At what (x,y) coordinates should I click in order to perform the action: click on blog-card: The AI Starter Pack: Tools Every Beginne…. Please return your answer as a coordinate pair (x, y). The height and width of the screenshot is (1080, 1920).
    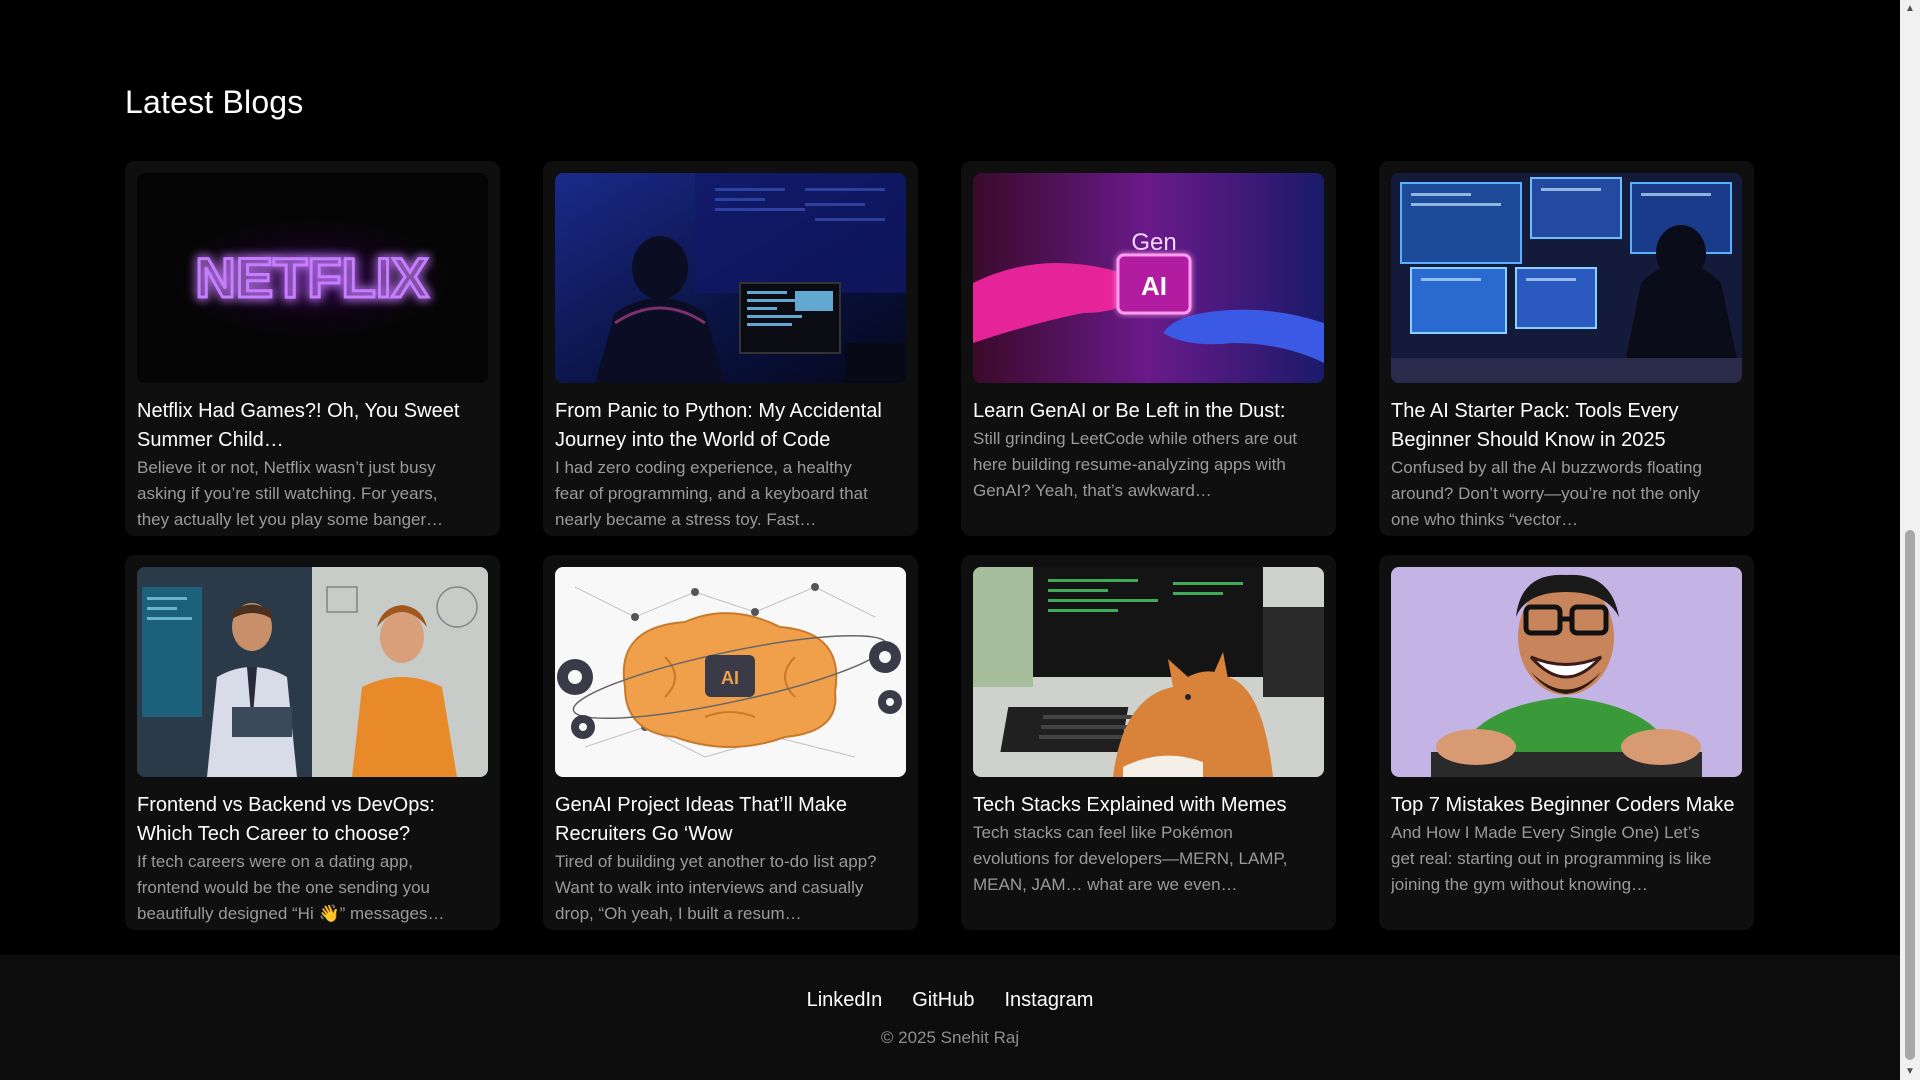
    Looking at the image, I should click on (1566, 348).